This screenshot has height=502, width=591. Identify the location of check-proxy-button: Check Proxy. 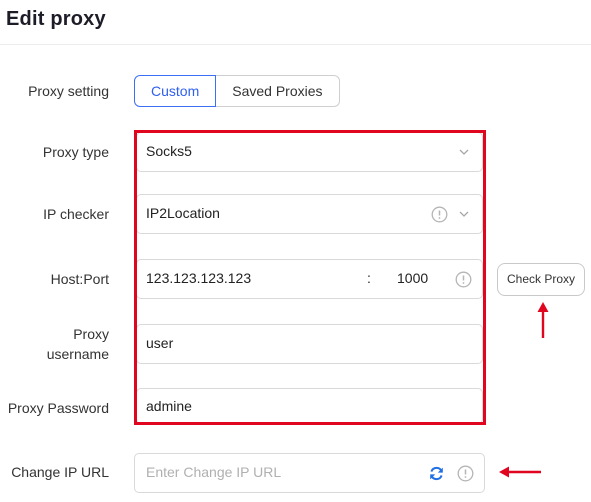
(541, 279).